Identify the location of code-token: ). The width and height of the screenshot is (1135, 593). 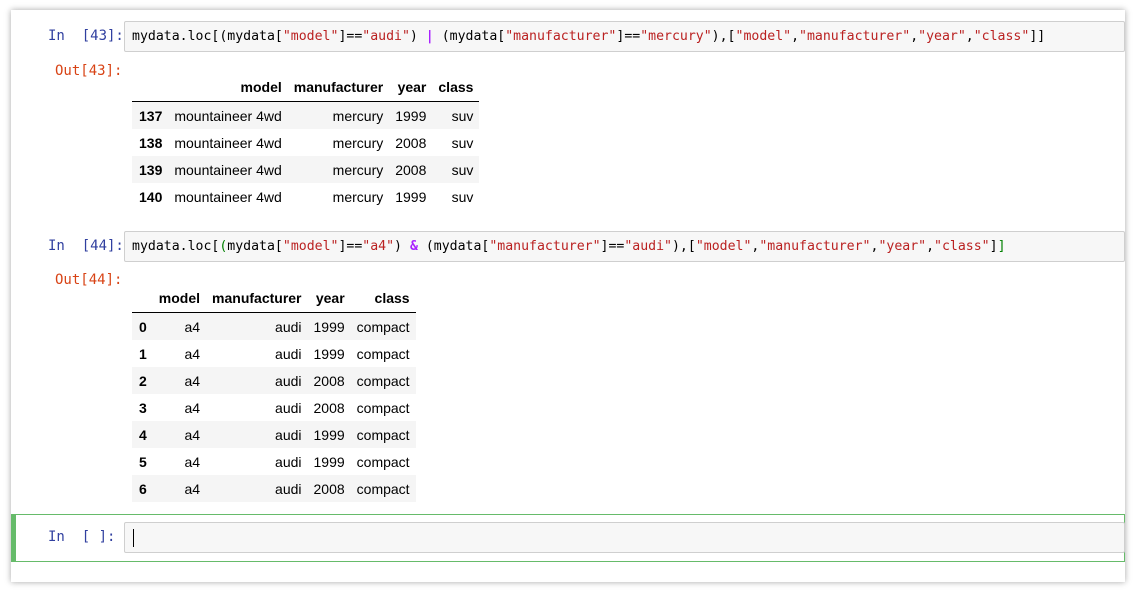
(417, 36).